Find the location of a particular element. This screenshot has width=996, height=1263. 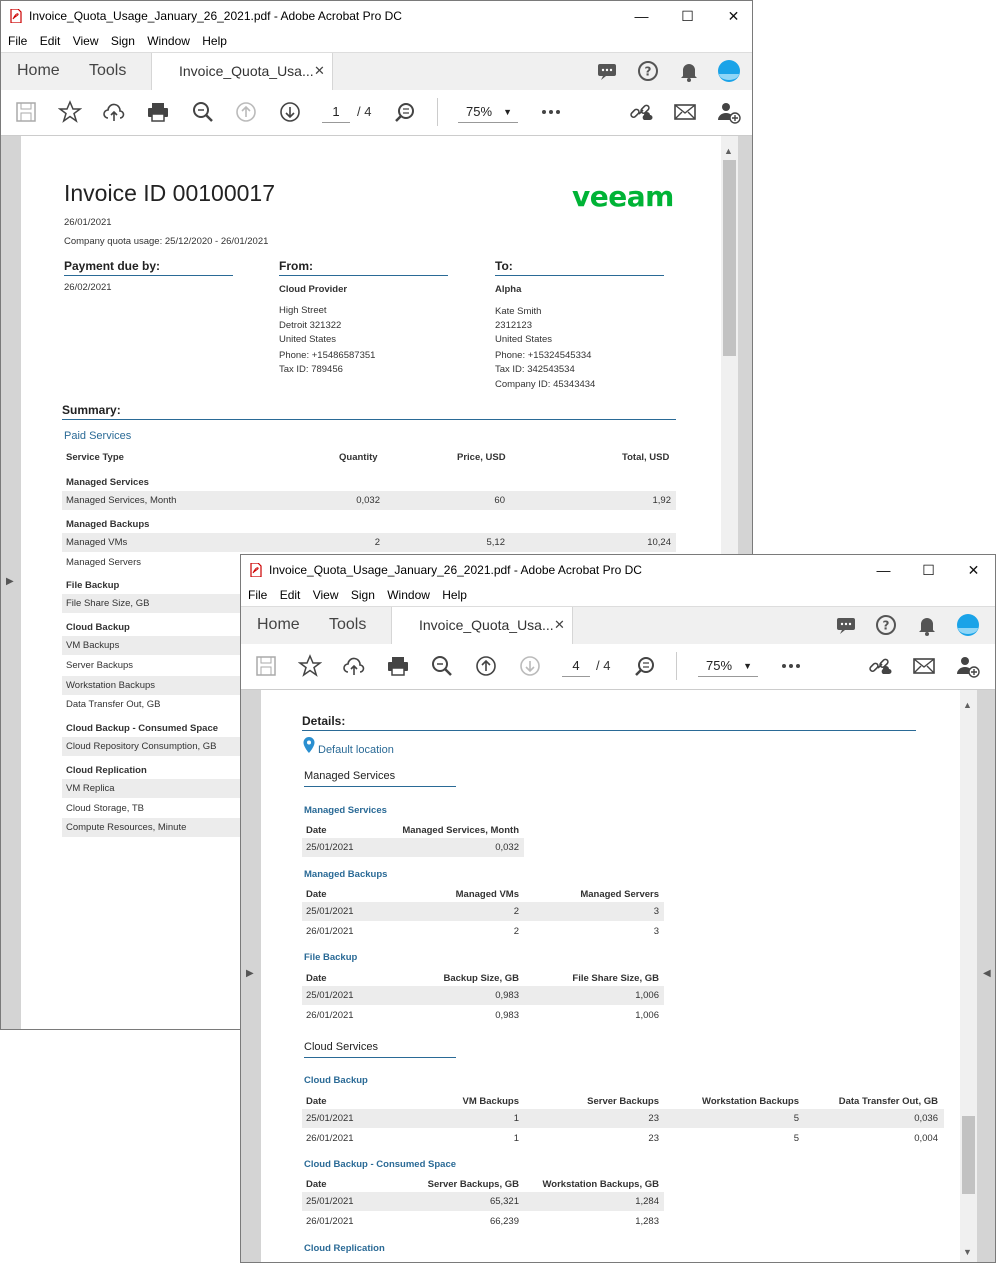

date-cell: 26/01/2021 is located at coordinates (330, 931).